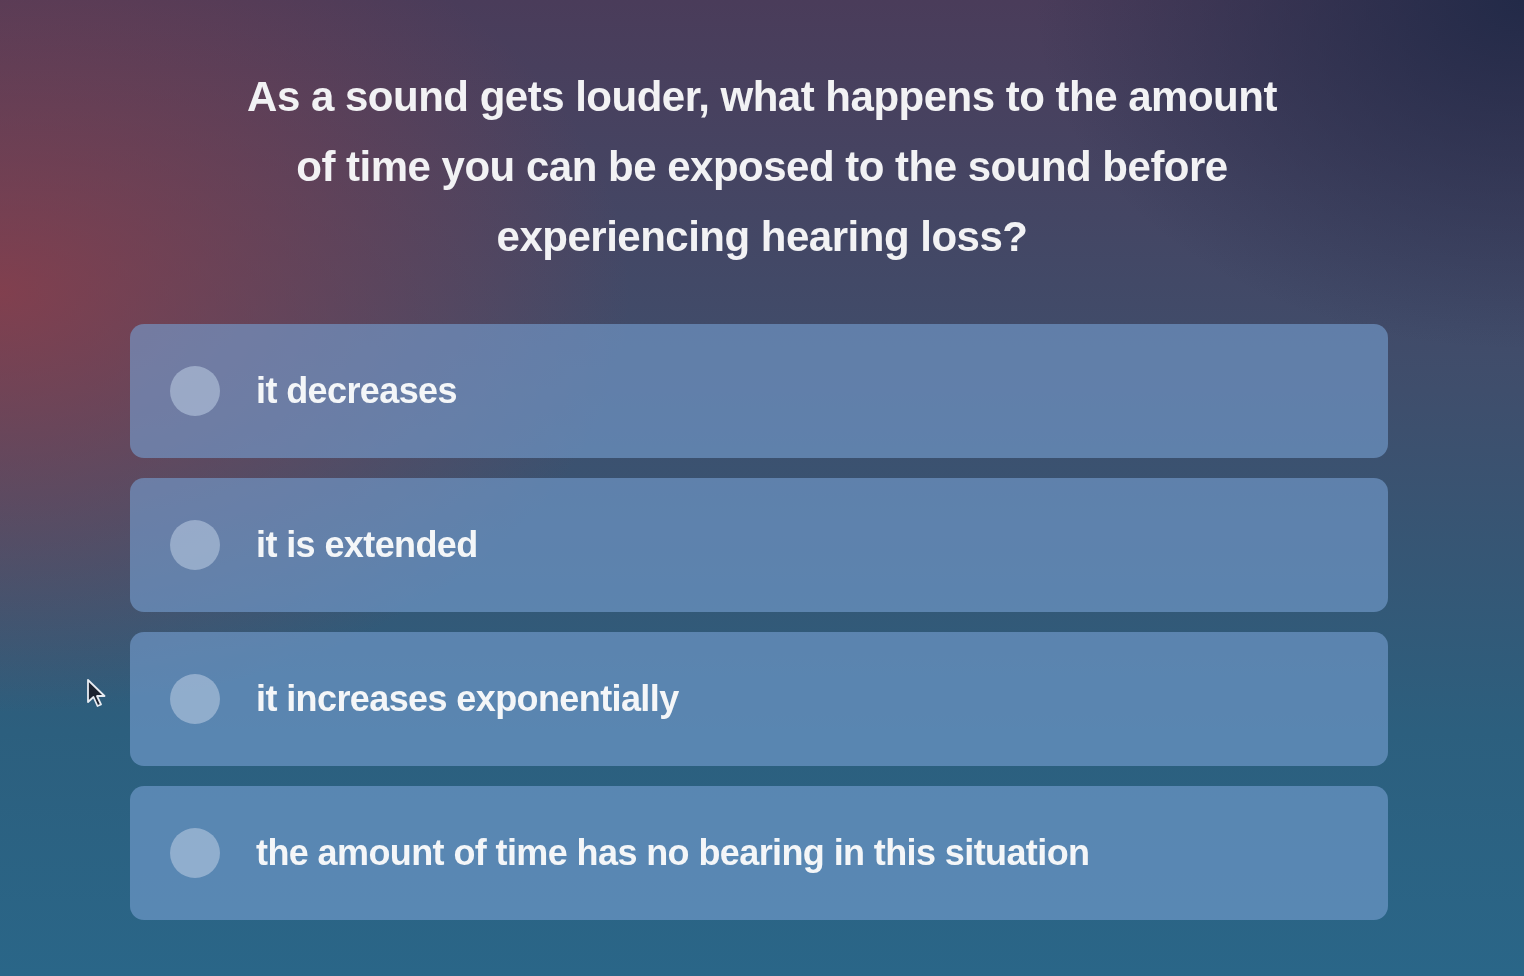 The width and height of the screenshot is (1524, 976). I want to click on mouse-pointer-icon, so click(97, 693).